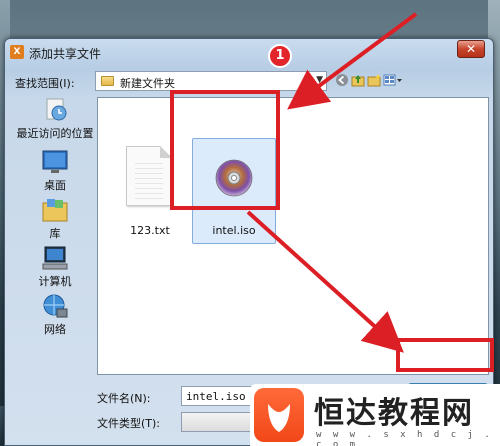 Image resolution: width=500 pixels, height=446 pixels. What do you see at coordinates (393, 80) in the screenshot?
I see `view-menu-icon` at bounding box center [393, 80].